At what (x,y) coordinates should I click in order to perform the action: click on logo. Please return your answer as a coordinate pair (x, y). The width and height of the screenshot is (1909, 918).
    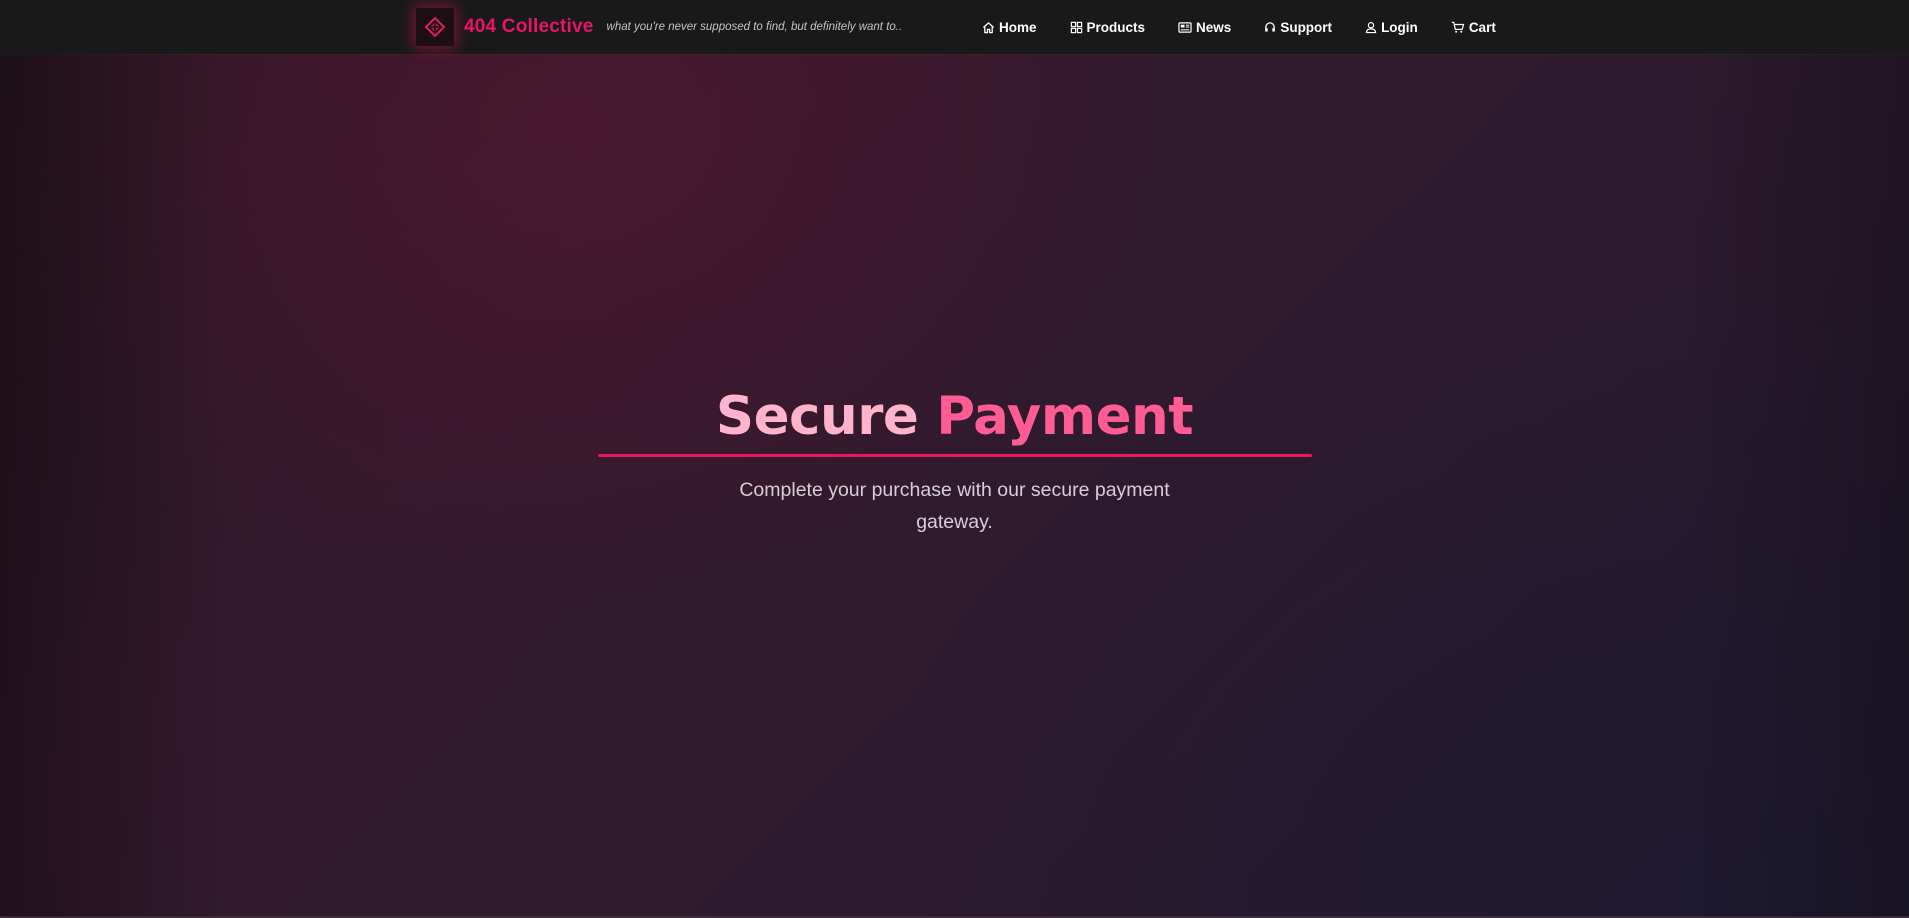
    Looking at the image, I should click on (435, 27).